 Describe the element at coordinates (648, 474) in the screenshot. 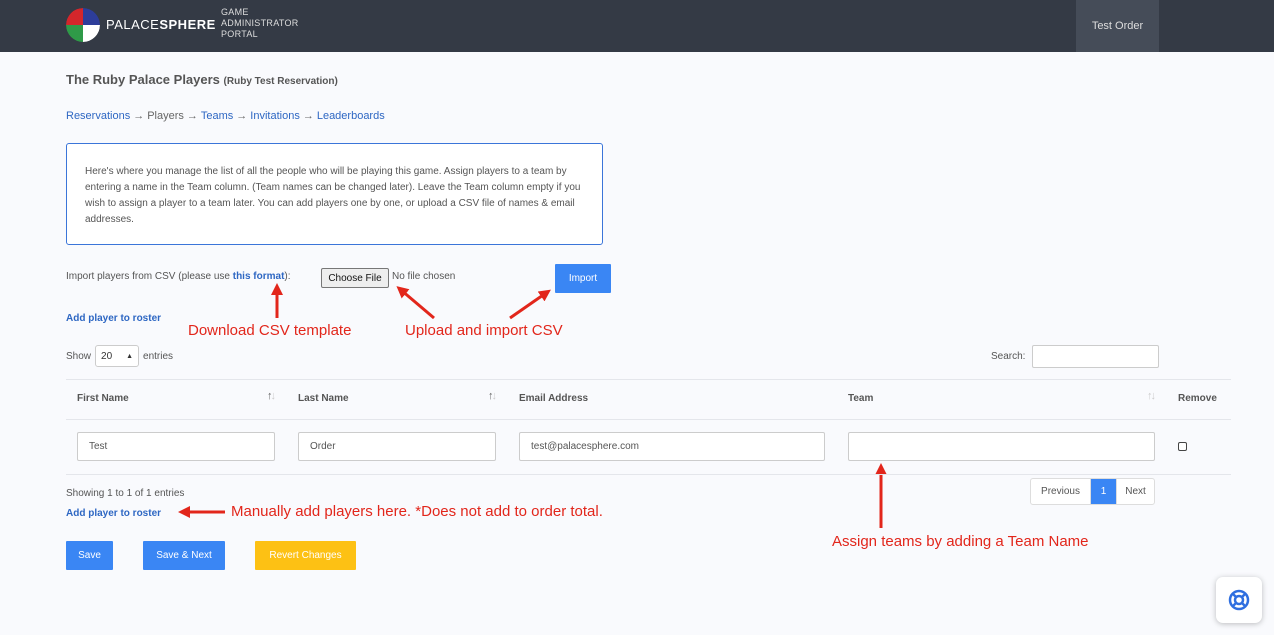

I see `table-bottom-border` at that location.